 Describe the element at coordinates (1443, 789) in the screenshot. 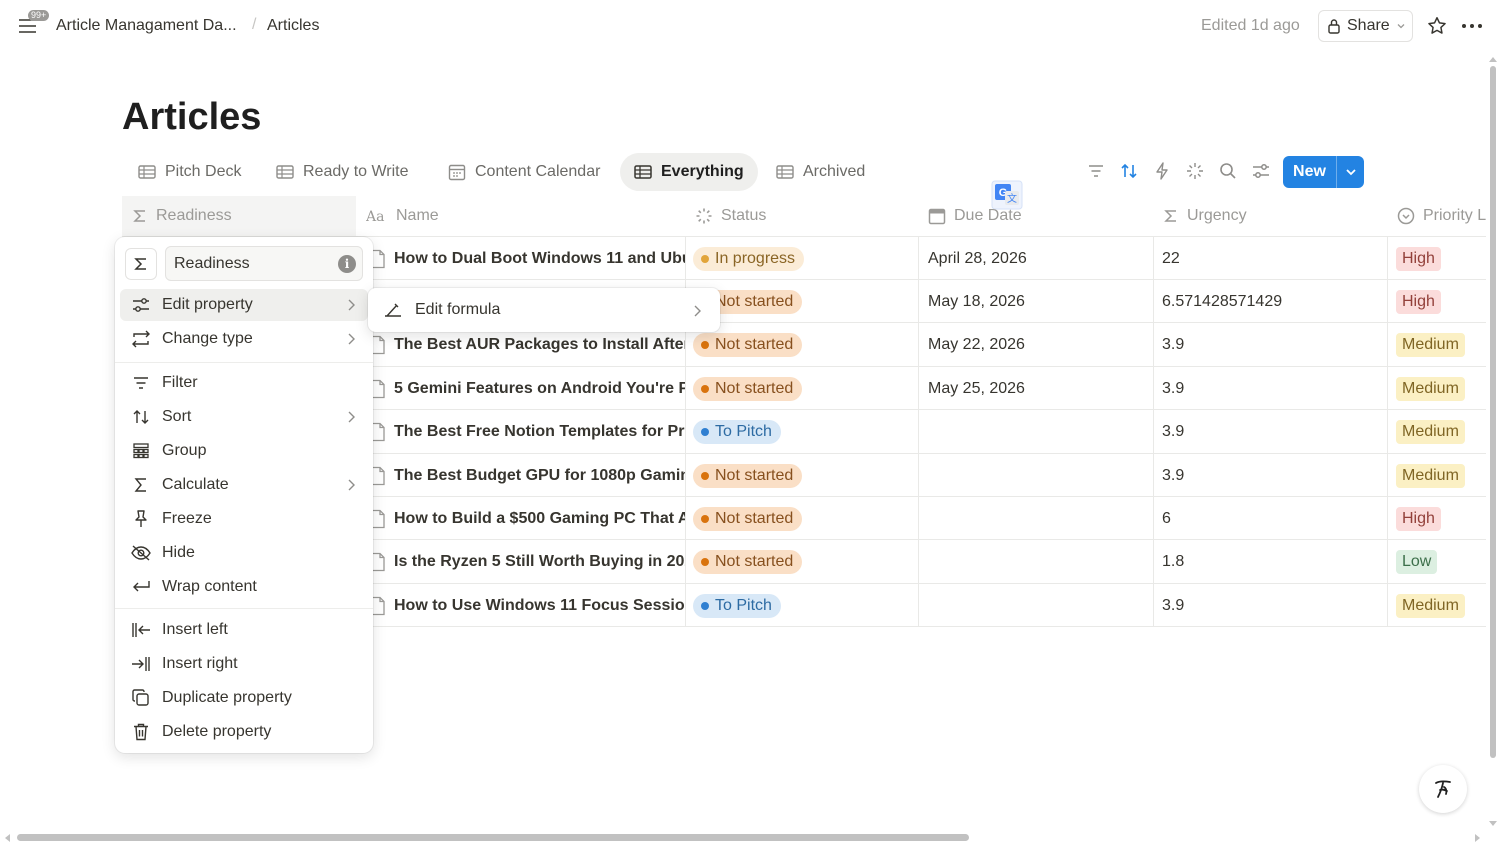

I see `ai-assistant-button` at that location.